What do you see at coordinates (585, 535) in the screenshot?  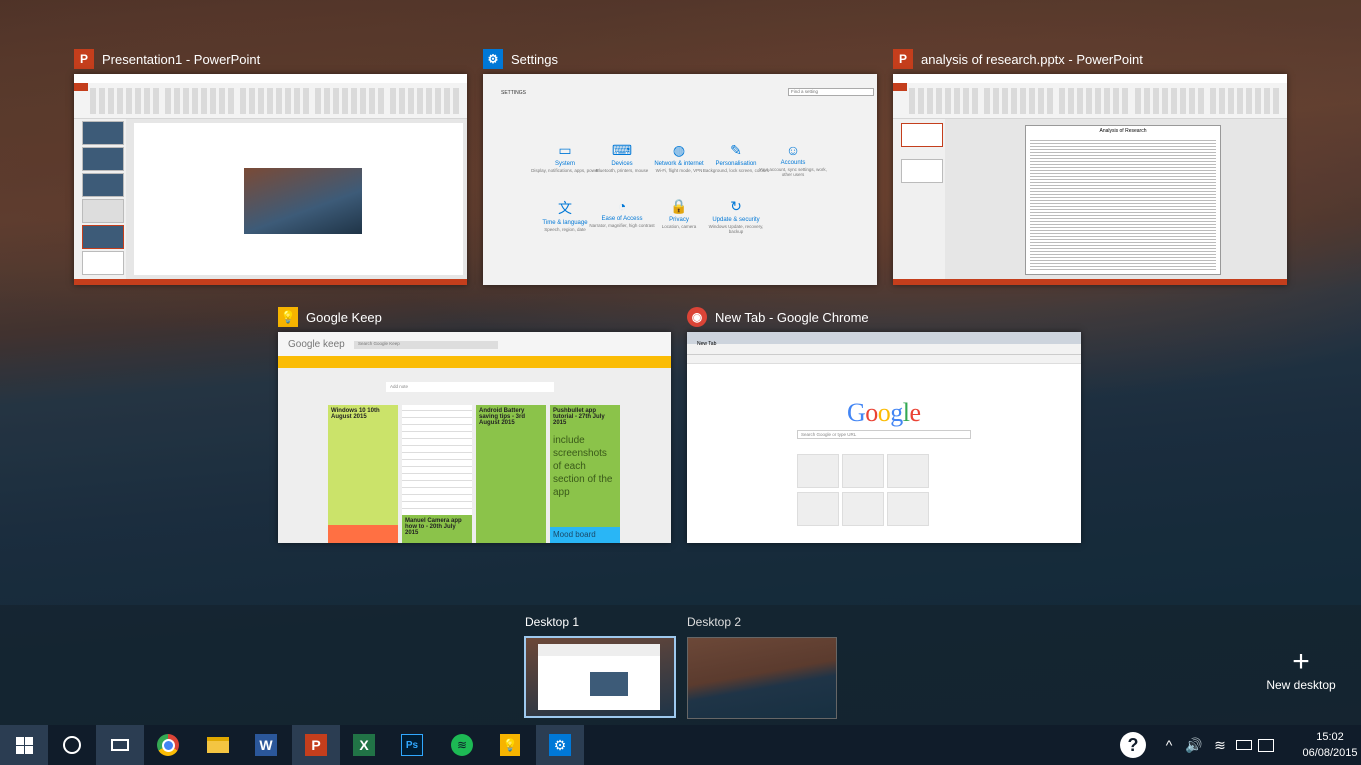 I see `note-card: Mood board` at bounding box center [585, 535].